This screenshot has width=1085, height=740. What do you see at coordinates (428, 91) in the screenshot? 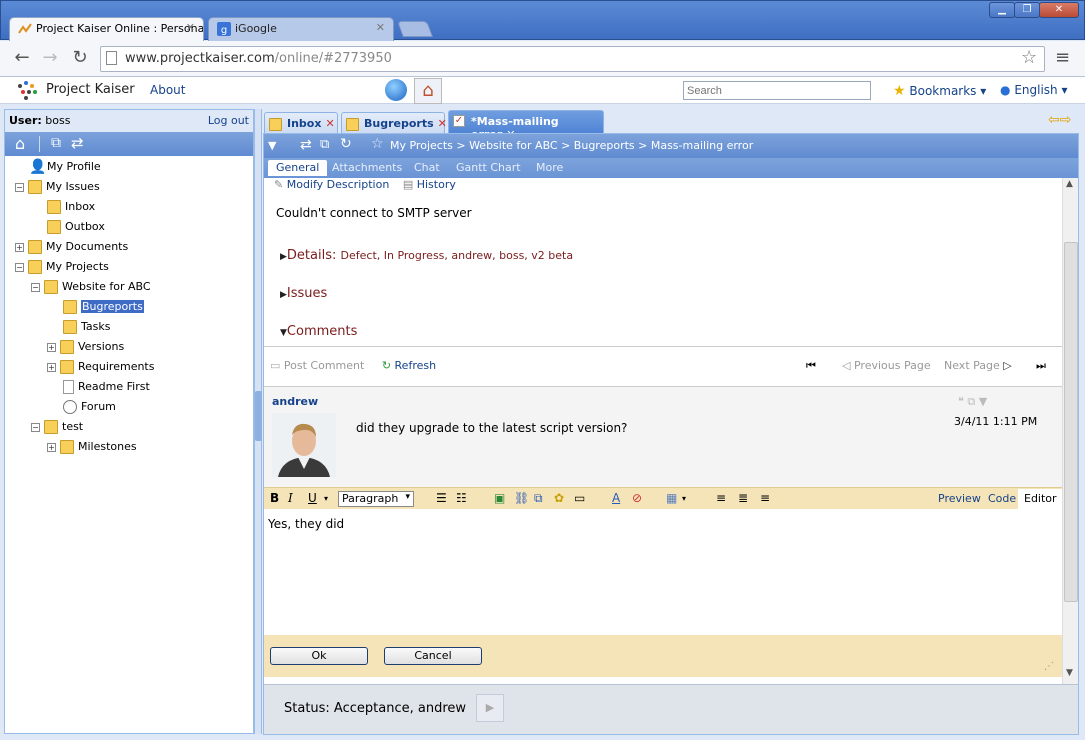
I see `home-icon: ⌂` at bounding box center [428, 91].